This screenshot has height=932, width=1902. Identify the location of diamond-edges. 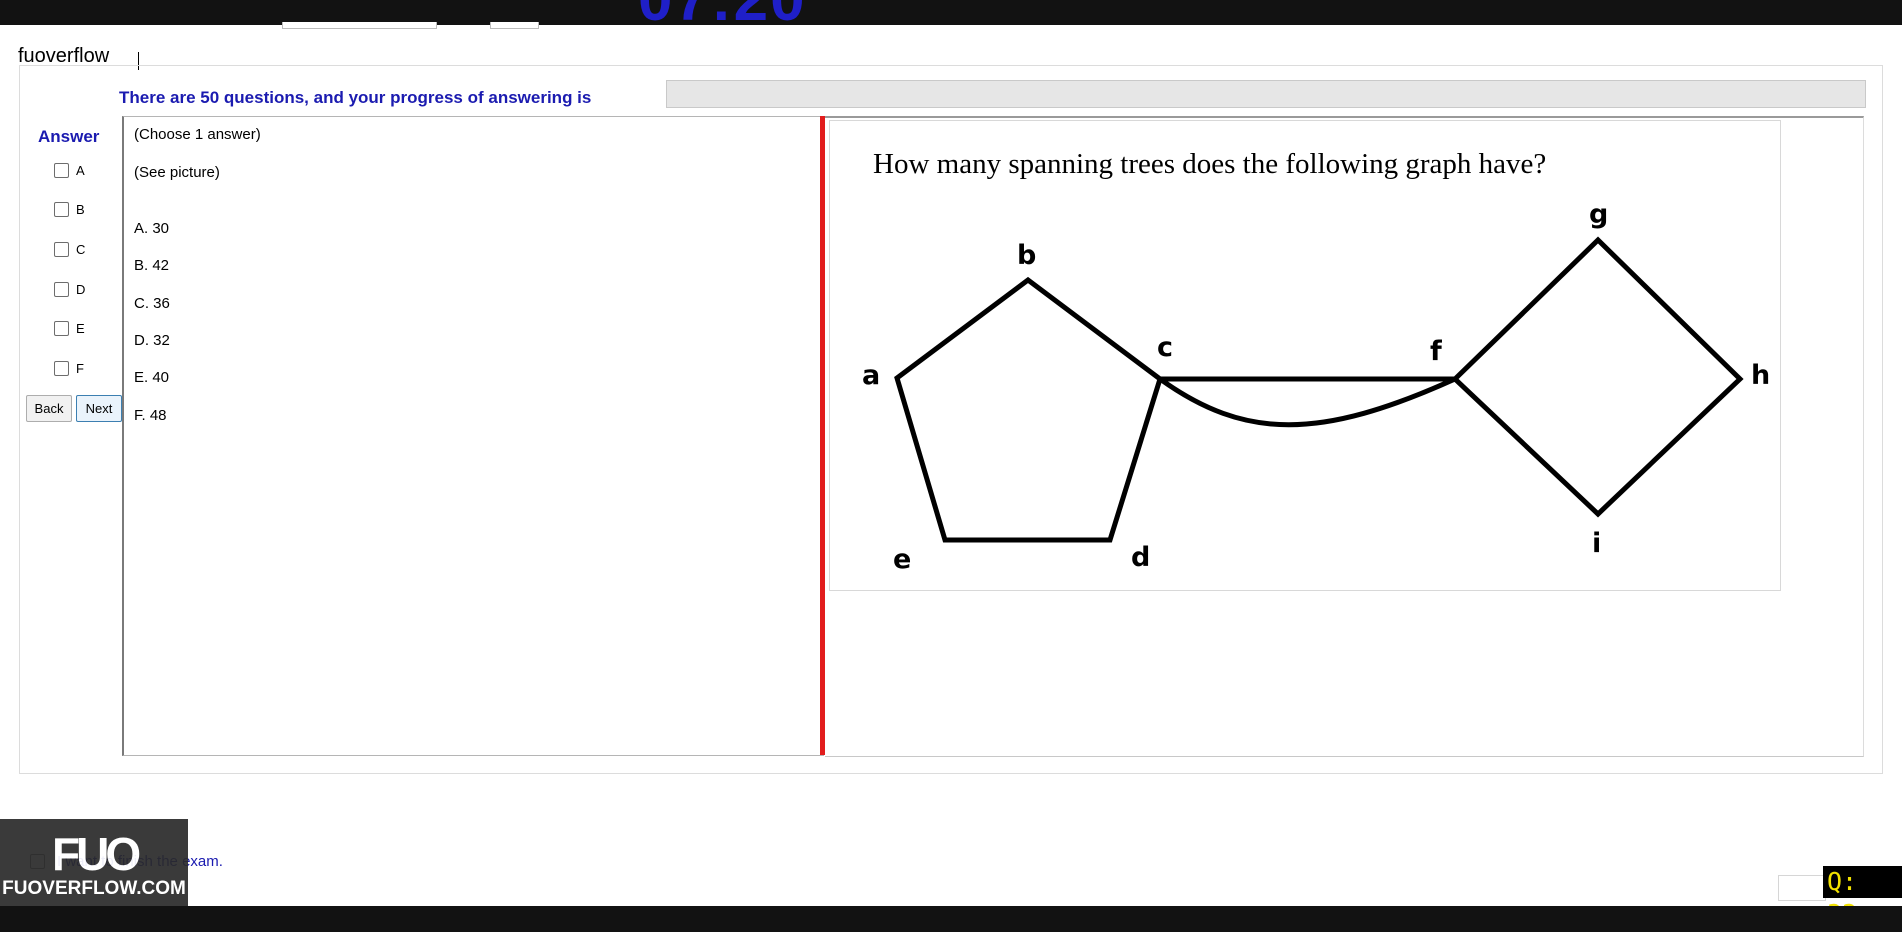
(1597, 377).